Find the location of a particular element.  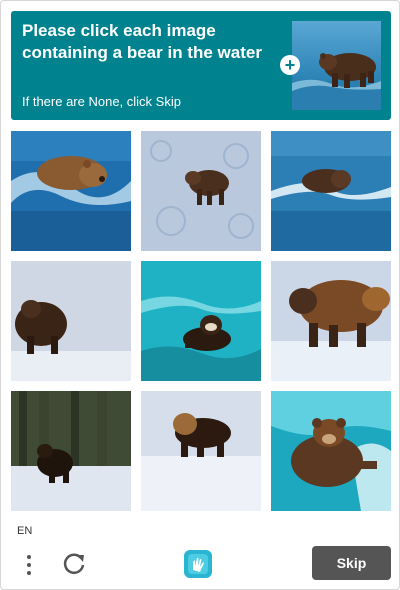

tile-4-image is located at coordinates (71, 321).